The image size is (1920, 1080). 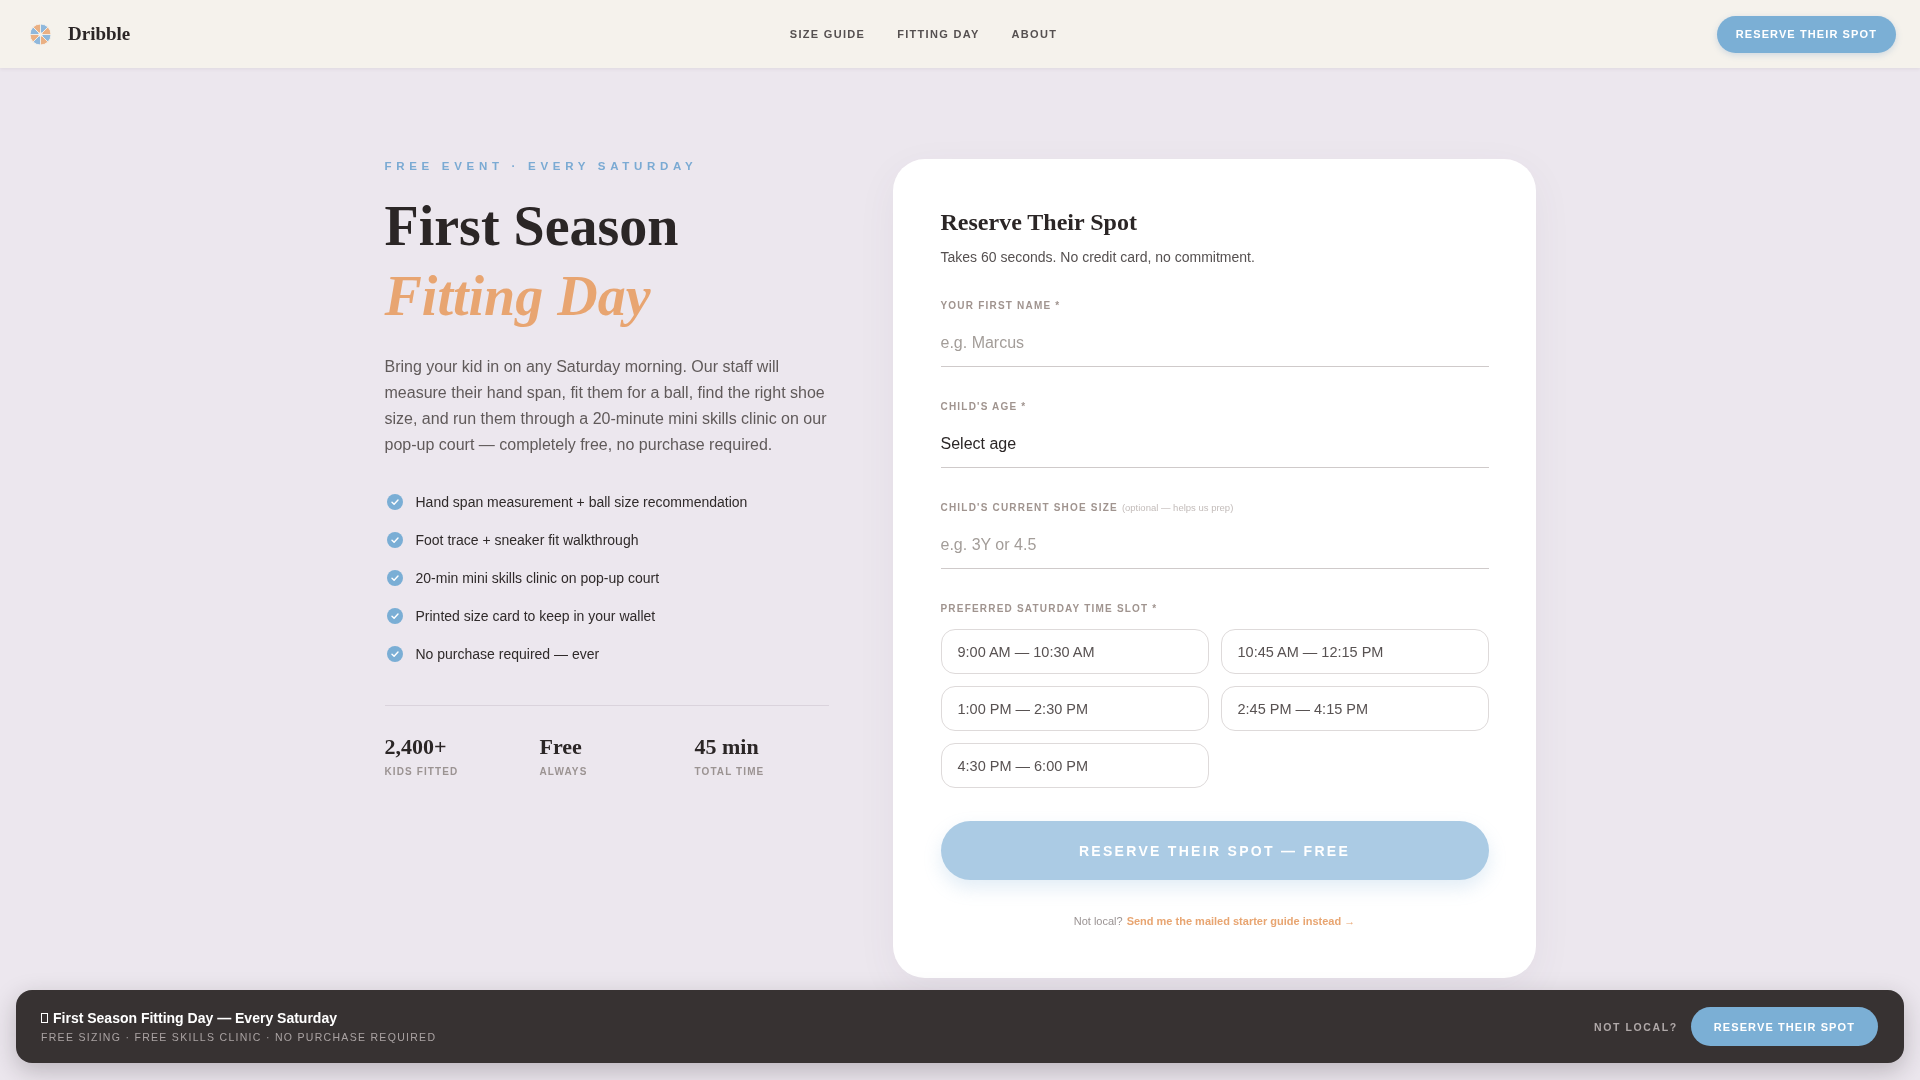 What do you see at coordinates (421, 772) in the screenshot?
I see `stat-label: KIDS FITTED` at bounding box center [421, 772].